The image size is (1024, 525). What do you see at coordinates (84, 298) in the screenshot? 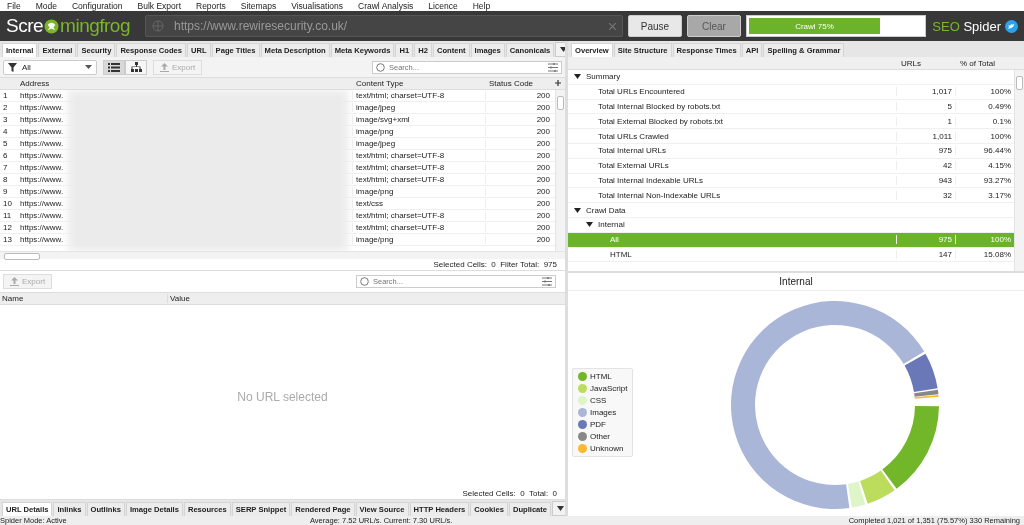
I see `column-header: Name` at bounding box center [84, 298].